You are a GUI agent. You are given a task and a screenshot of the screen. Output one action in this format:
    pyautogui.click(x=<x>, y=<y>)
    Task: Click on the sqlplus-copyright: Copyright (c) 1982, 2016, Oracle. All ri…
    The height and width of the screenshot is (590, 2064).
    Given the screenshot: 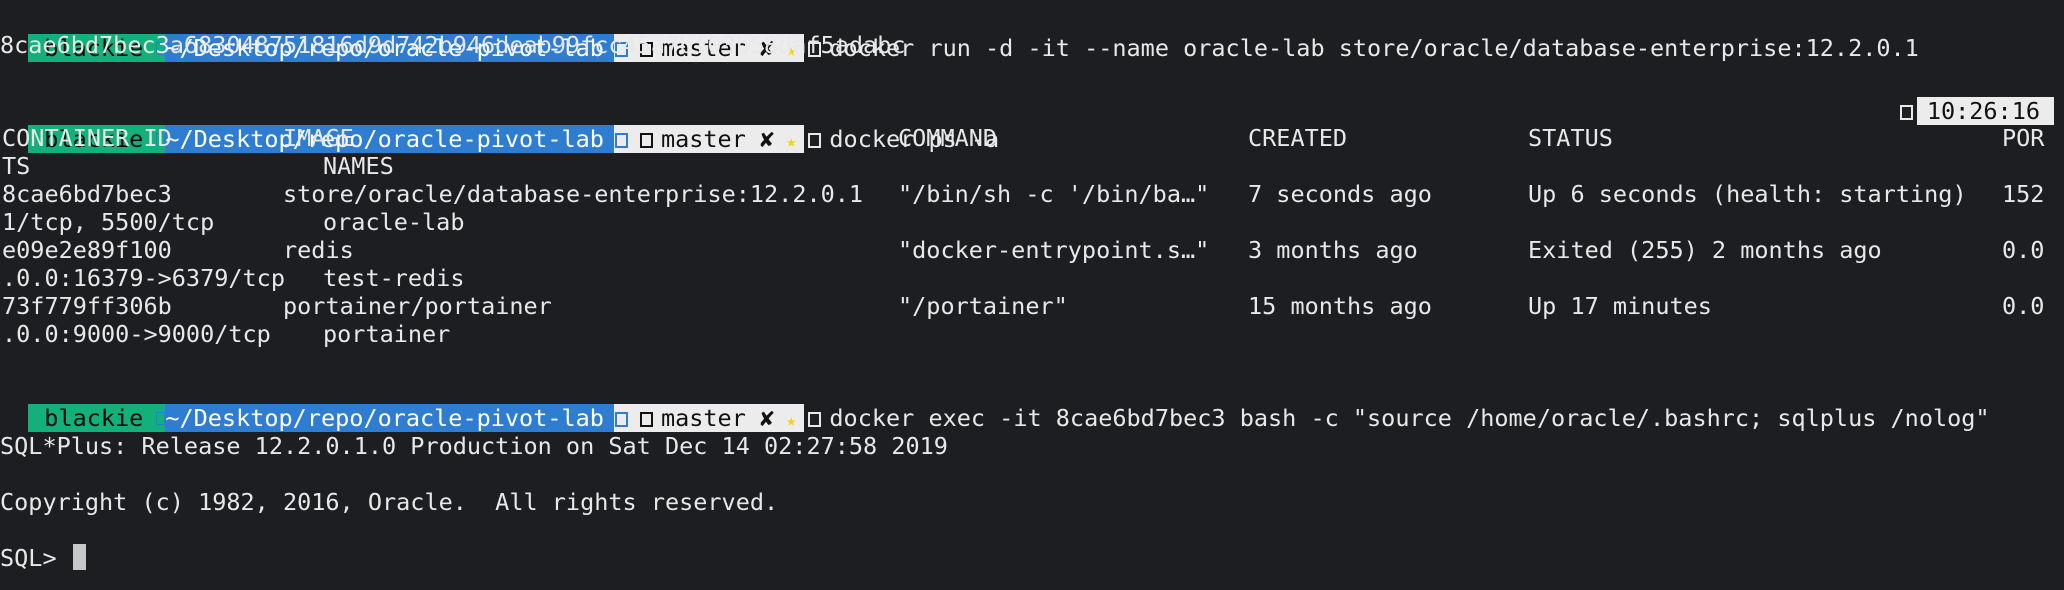 What is the action you would take?
    pyautogui.click(x=389, y=502)
    